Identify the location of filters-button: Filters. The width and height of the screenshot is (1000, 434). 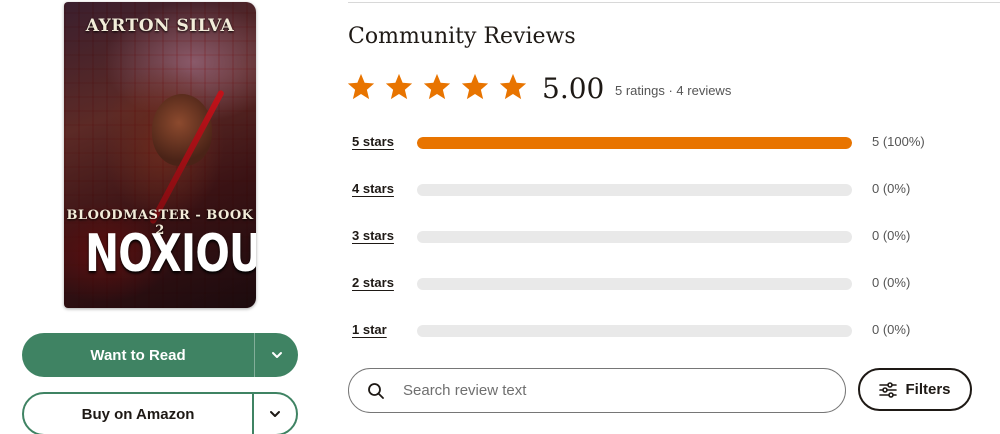
(915, 389).